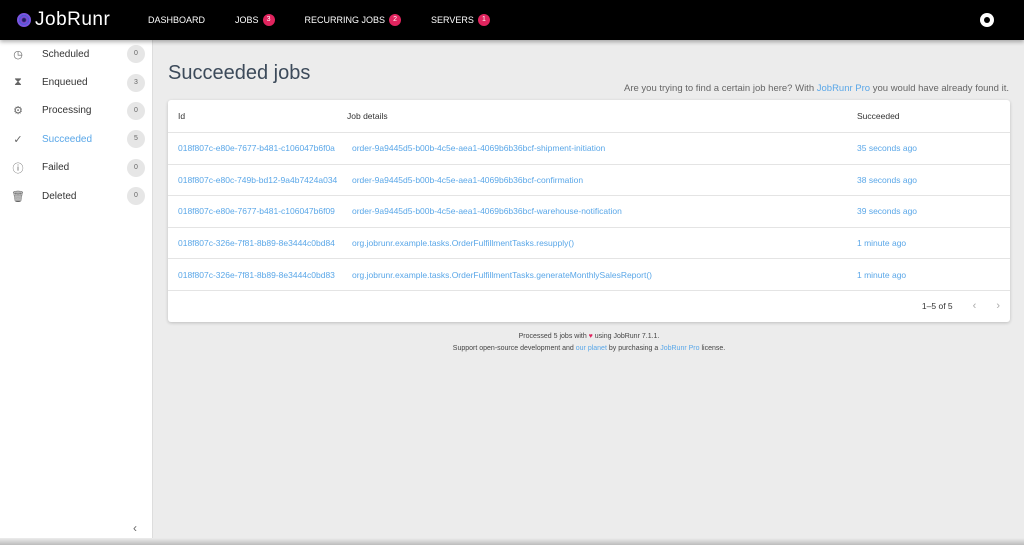 Image resolution: width=1024 pixels, height=545 pixels. I want to click on jobrunr-pro-link: JobRunr Pro, so click(843, 88).